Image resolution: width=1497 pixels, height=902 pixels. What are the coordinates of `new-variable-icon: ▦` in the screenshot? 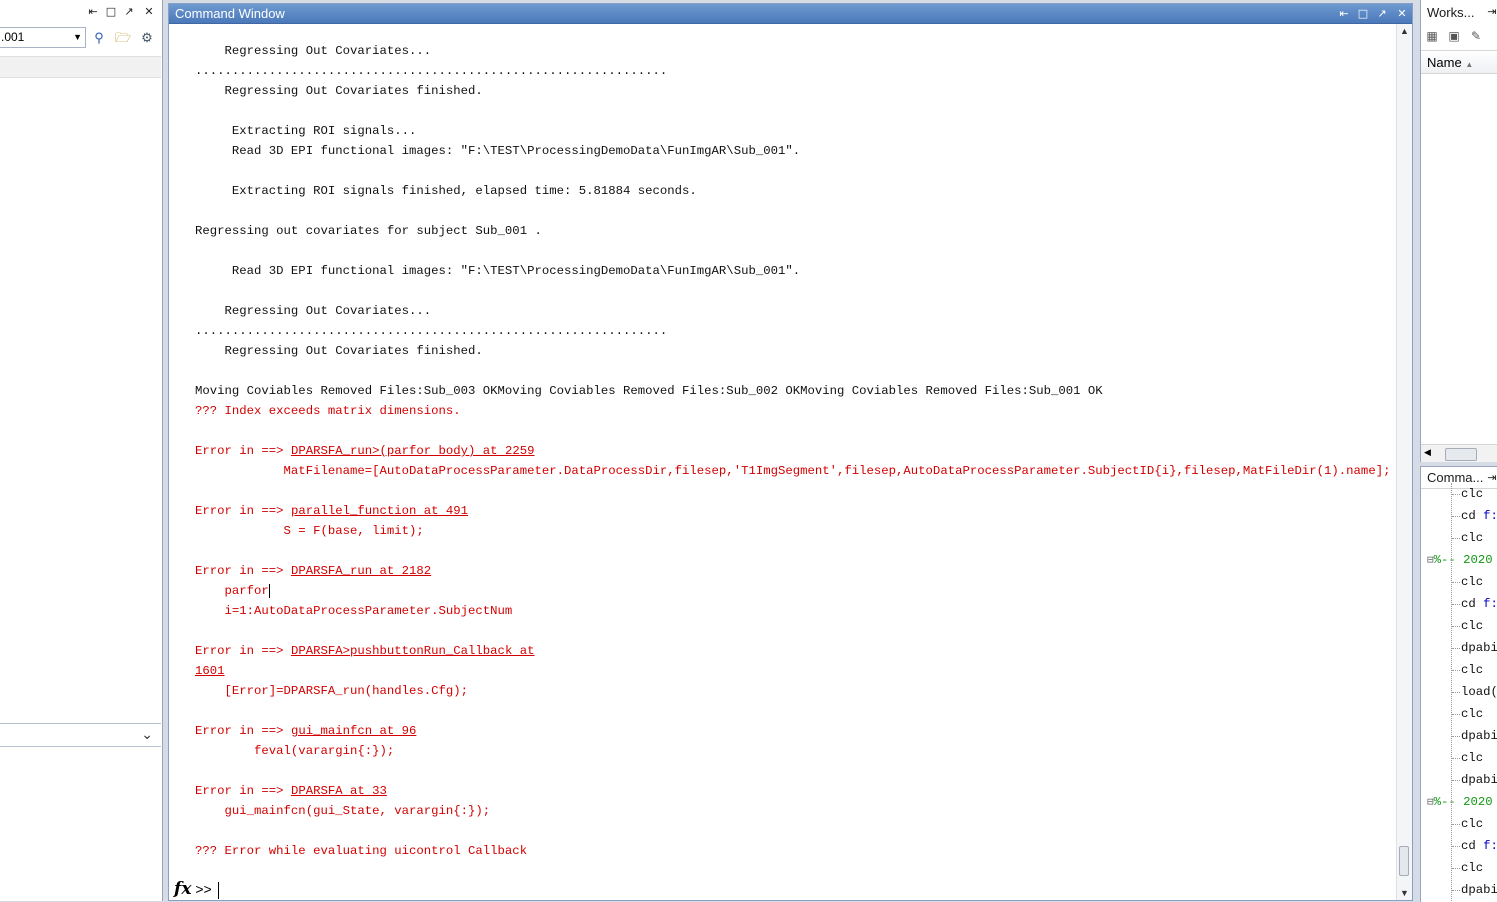 It's located at (1432, 36).